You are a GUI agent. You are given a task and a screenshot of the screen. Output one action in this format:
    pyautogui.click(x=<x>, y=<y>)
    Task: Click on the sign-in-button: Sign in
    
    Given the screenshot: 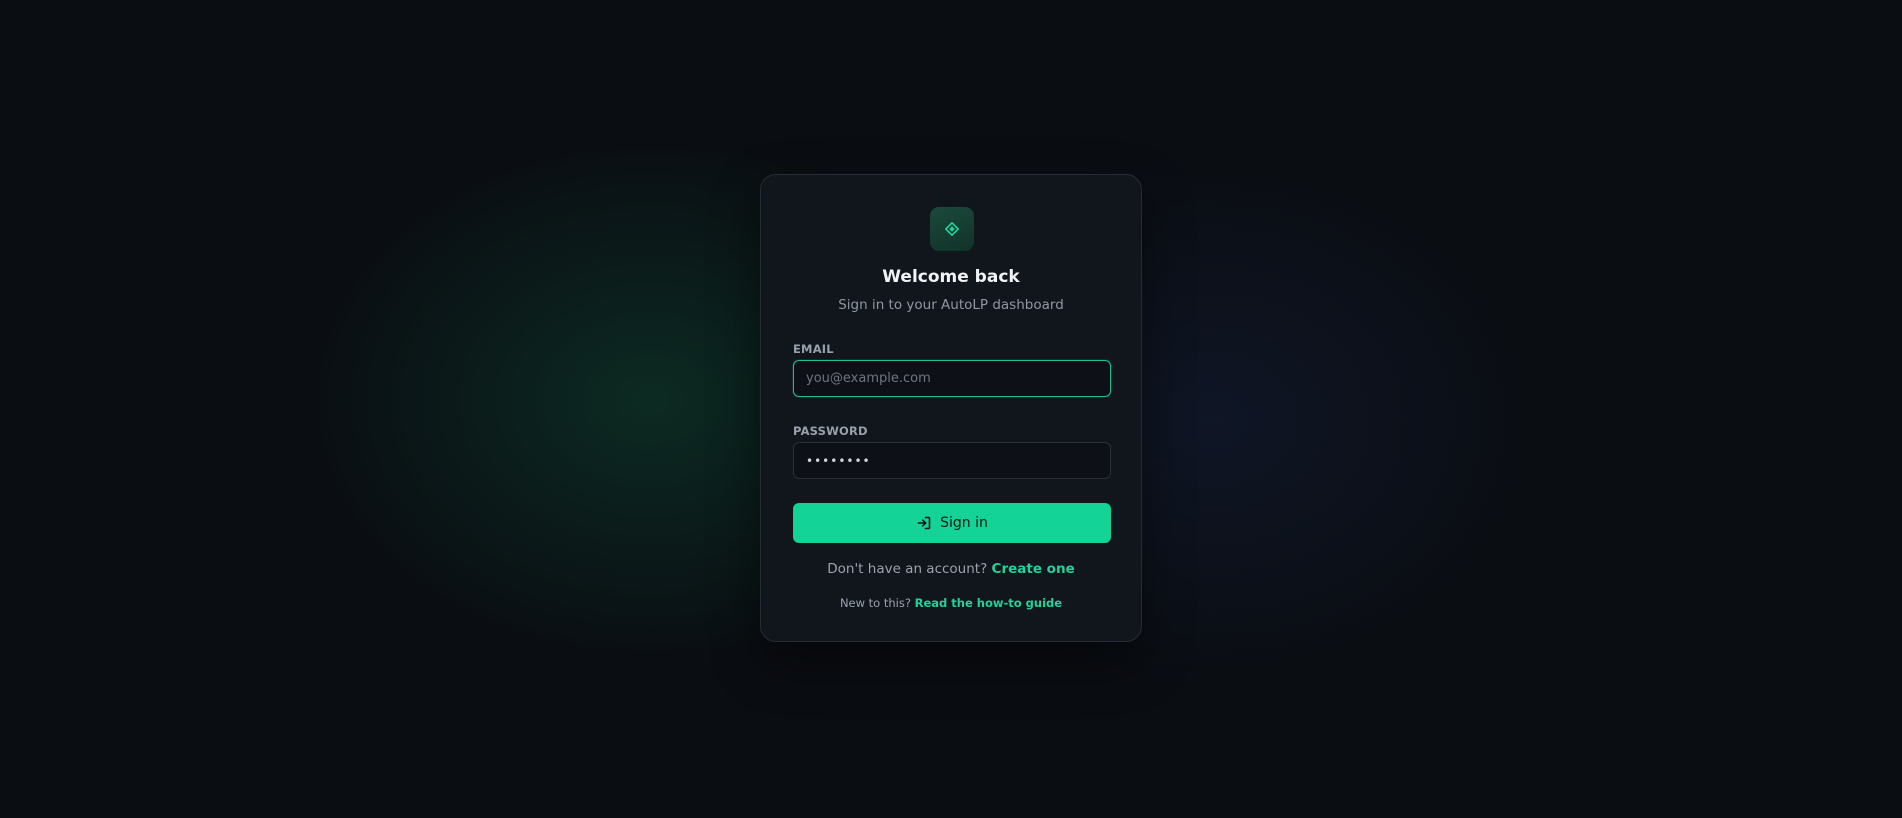 What is the action you would take?
    pyautogui.click(x=952, y=523)
    